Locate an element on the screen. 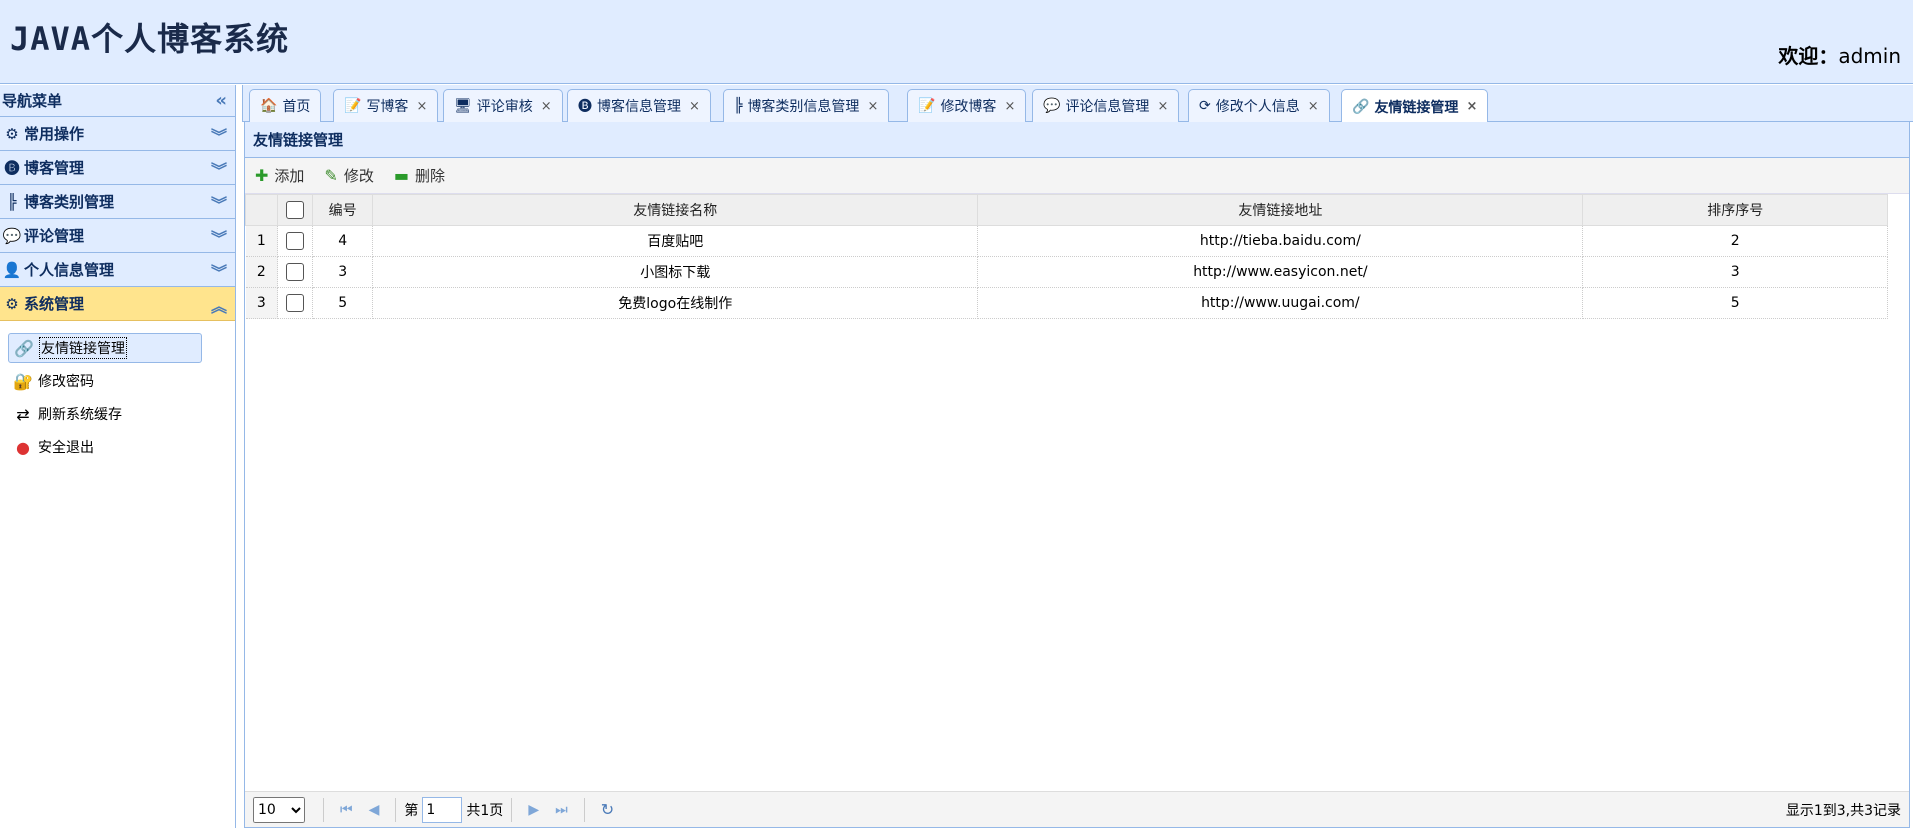 Image resolution: width=1913 pixels, height=828 pixels. tab-label: 修改博客 is located at coordinates (968, 107).